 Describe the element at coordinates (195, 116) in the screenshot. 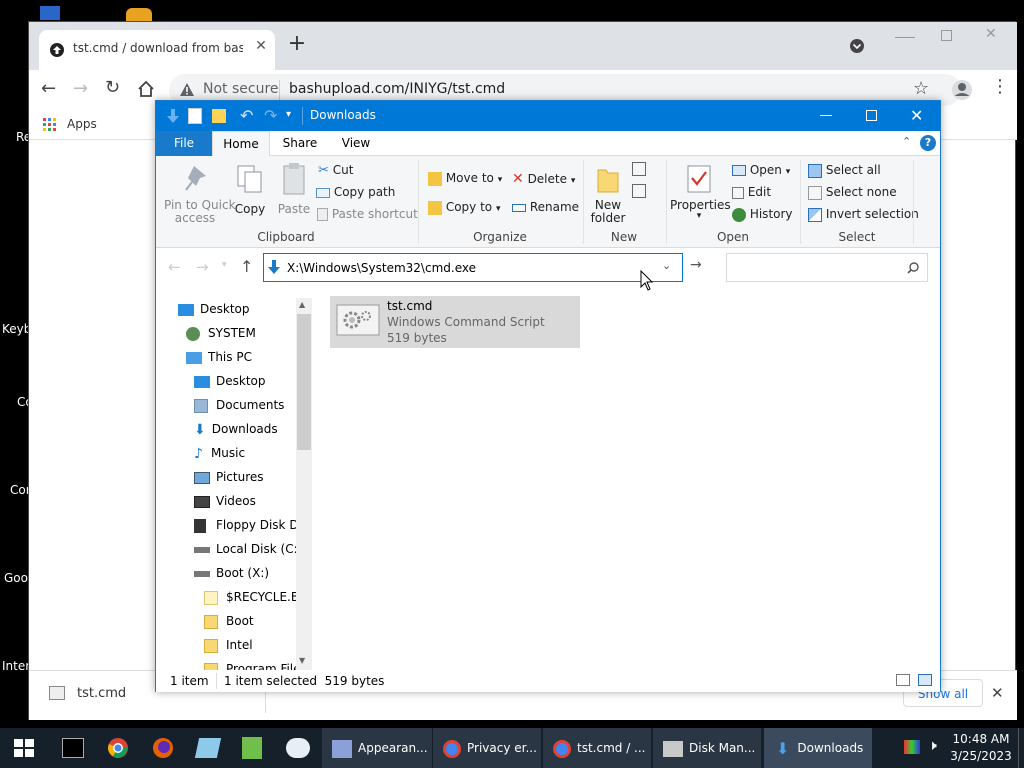

I see `properties-qat-icon` at that location.